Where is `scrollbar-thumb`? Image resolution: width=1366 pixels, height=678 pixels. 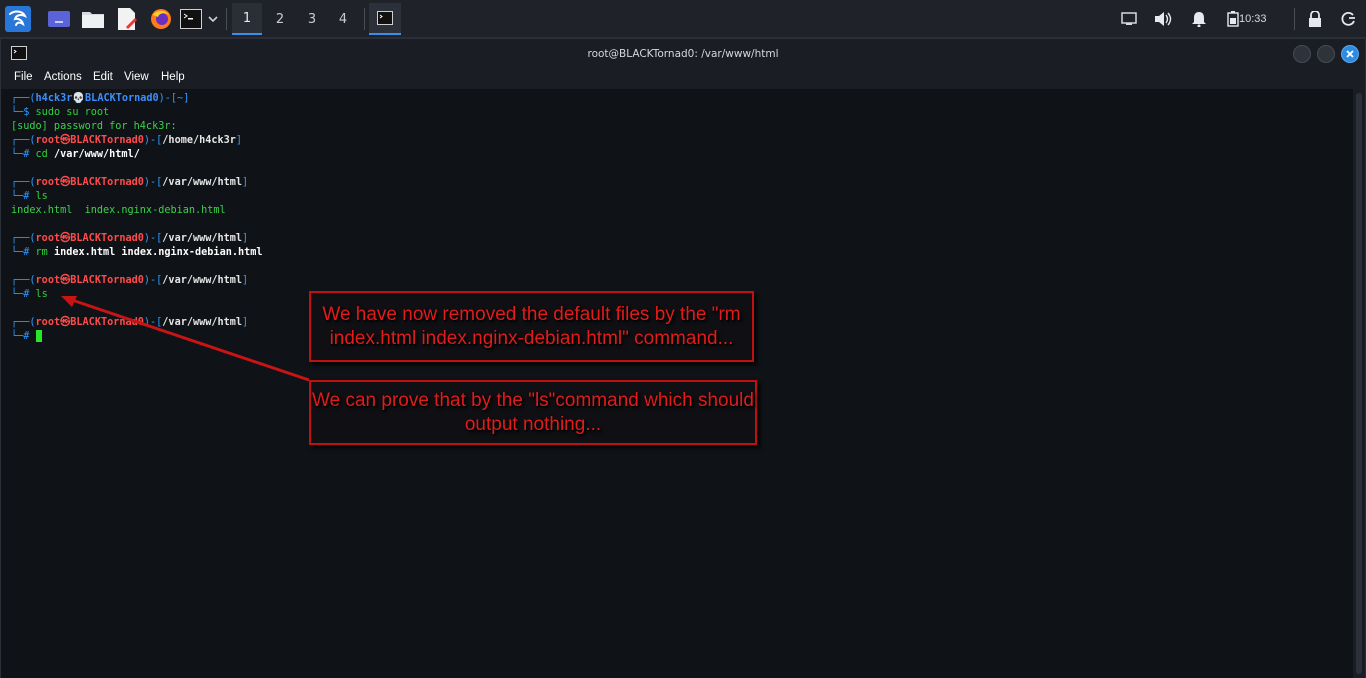 scrollbar-thumb is located at coordinates (1359, 383).